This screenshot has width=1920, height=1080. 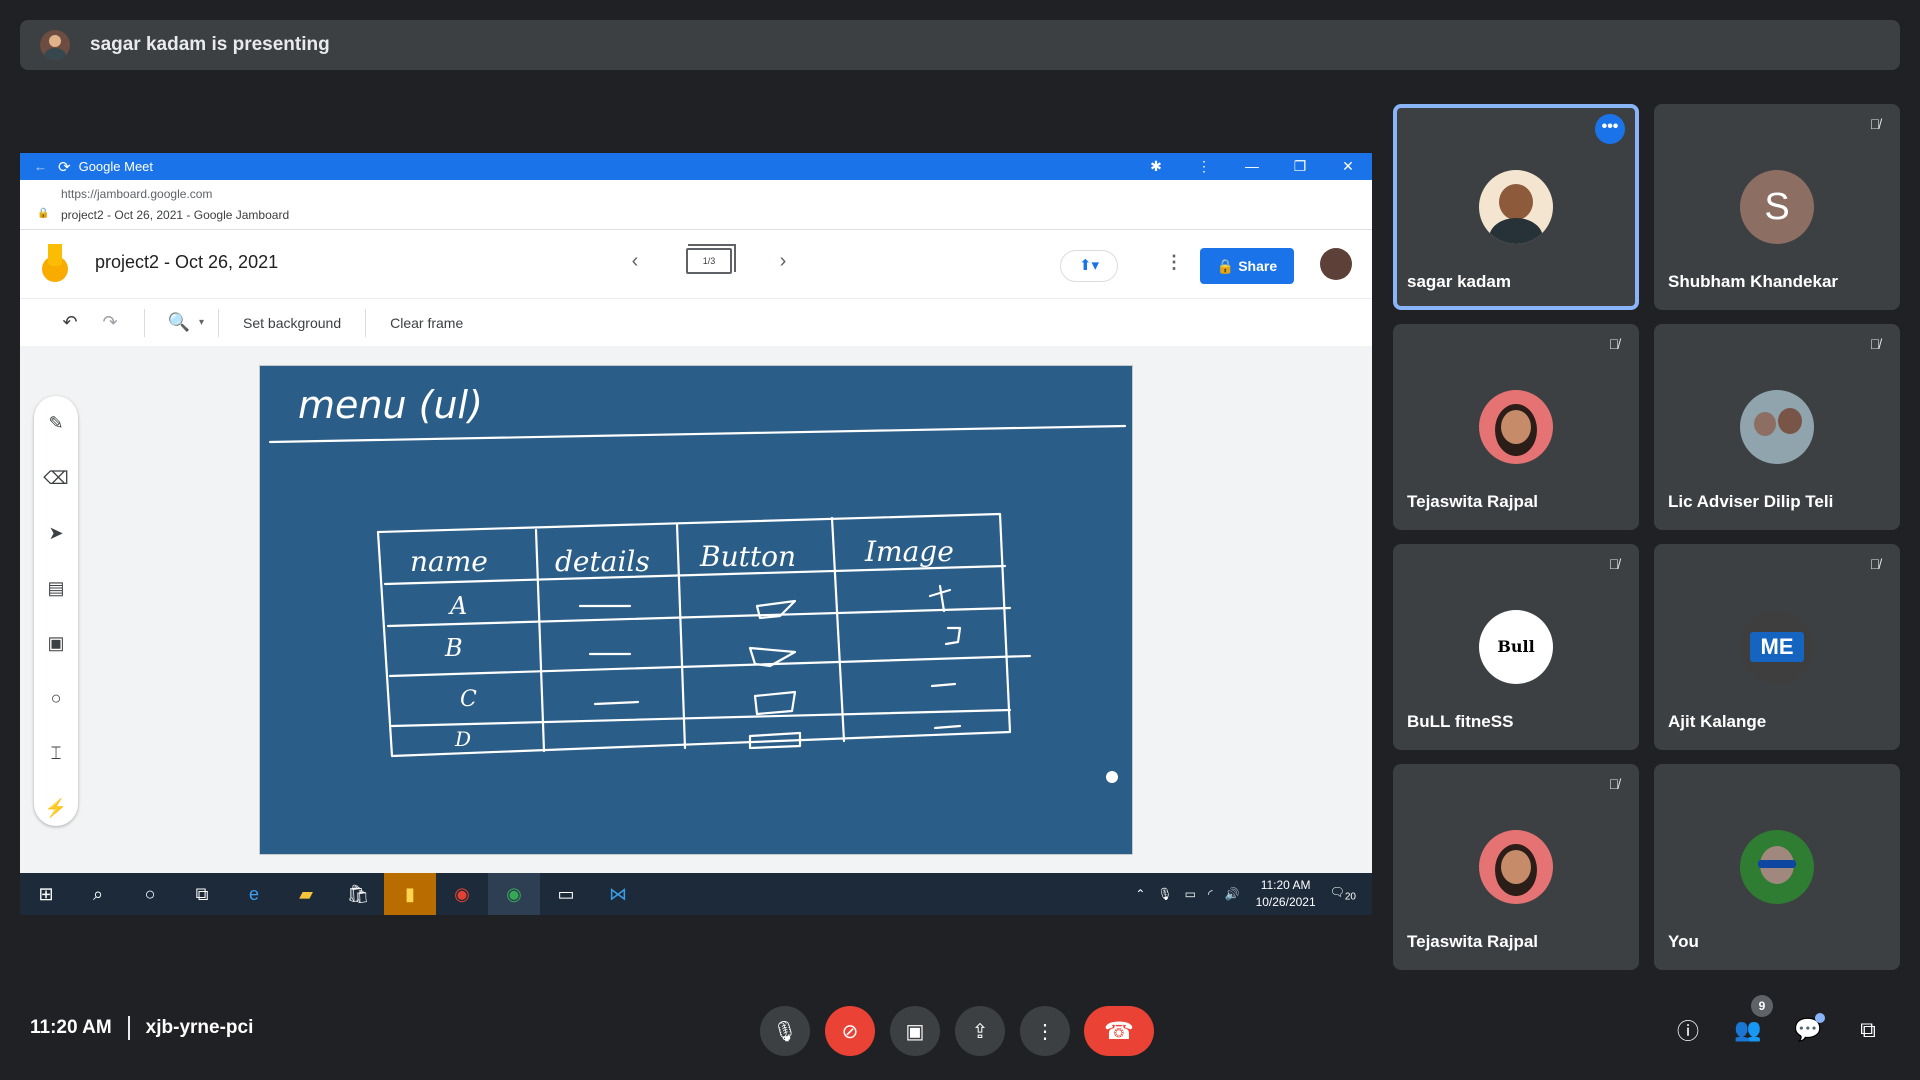 What do you see at coordinates (850, 1031) in the screenshot?
I see `camera-off-icon: ⊘` at bounding box center [850, 1031].